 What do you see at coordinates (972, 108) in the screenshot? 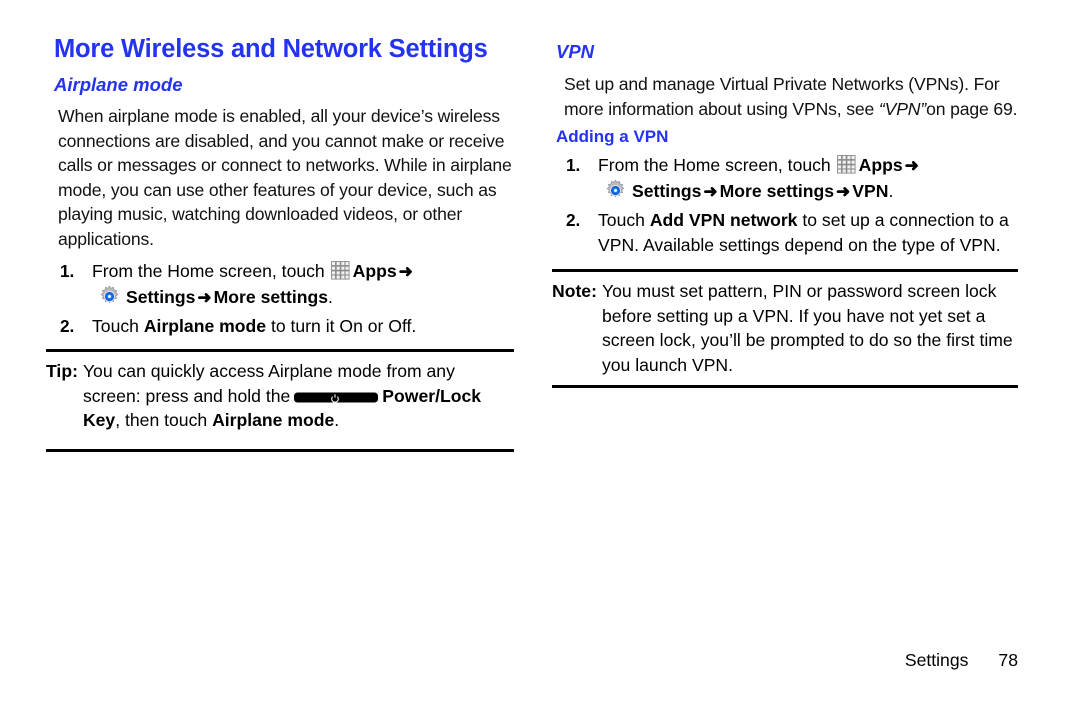
I see `vpn-intro-after: on page 69.` at bounding box center [972, 108].